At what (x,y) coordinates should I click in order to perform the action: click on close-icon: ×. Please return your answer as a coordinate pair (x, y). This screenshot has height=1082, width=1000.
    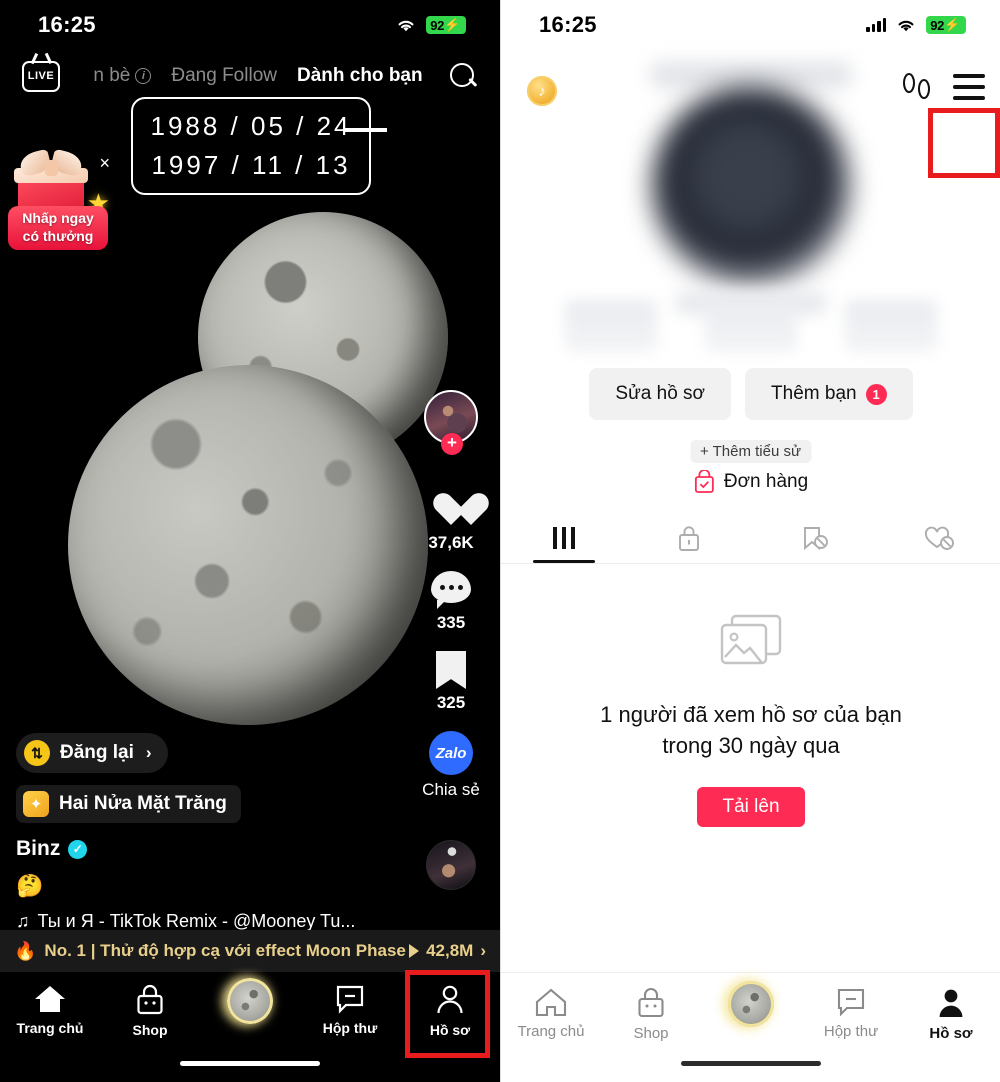
    Looking at the image, I should click on (104, 163).